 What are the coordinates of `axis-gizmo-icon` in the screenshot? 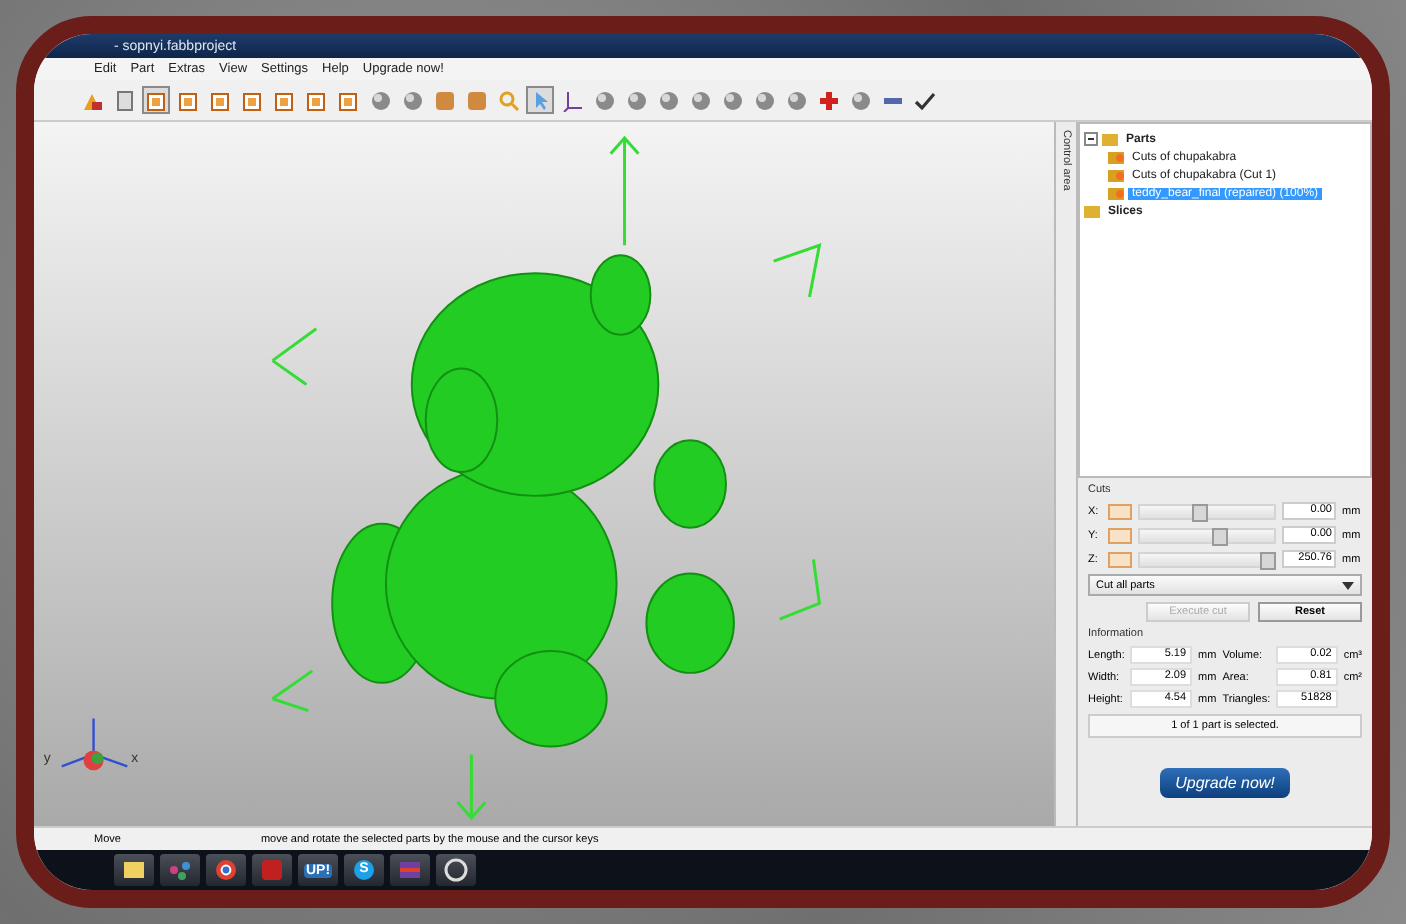 It's located at (94, 744).